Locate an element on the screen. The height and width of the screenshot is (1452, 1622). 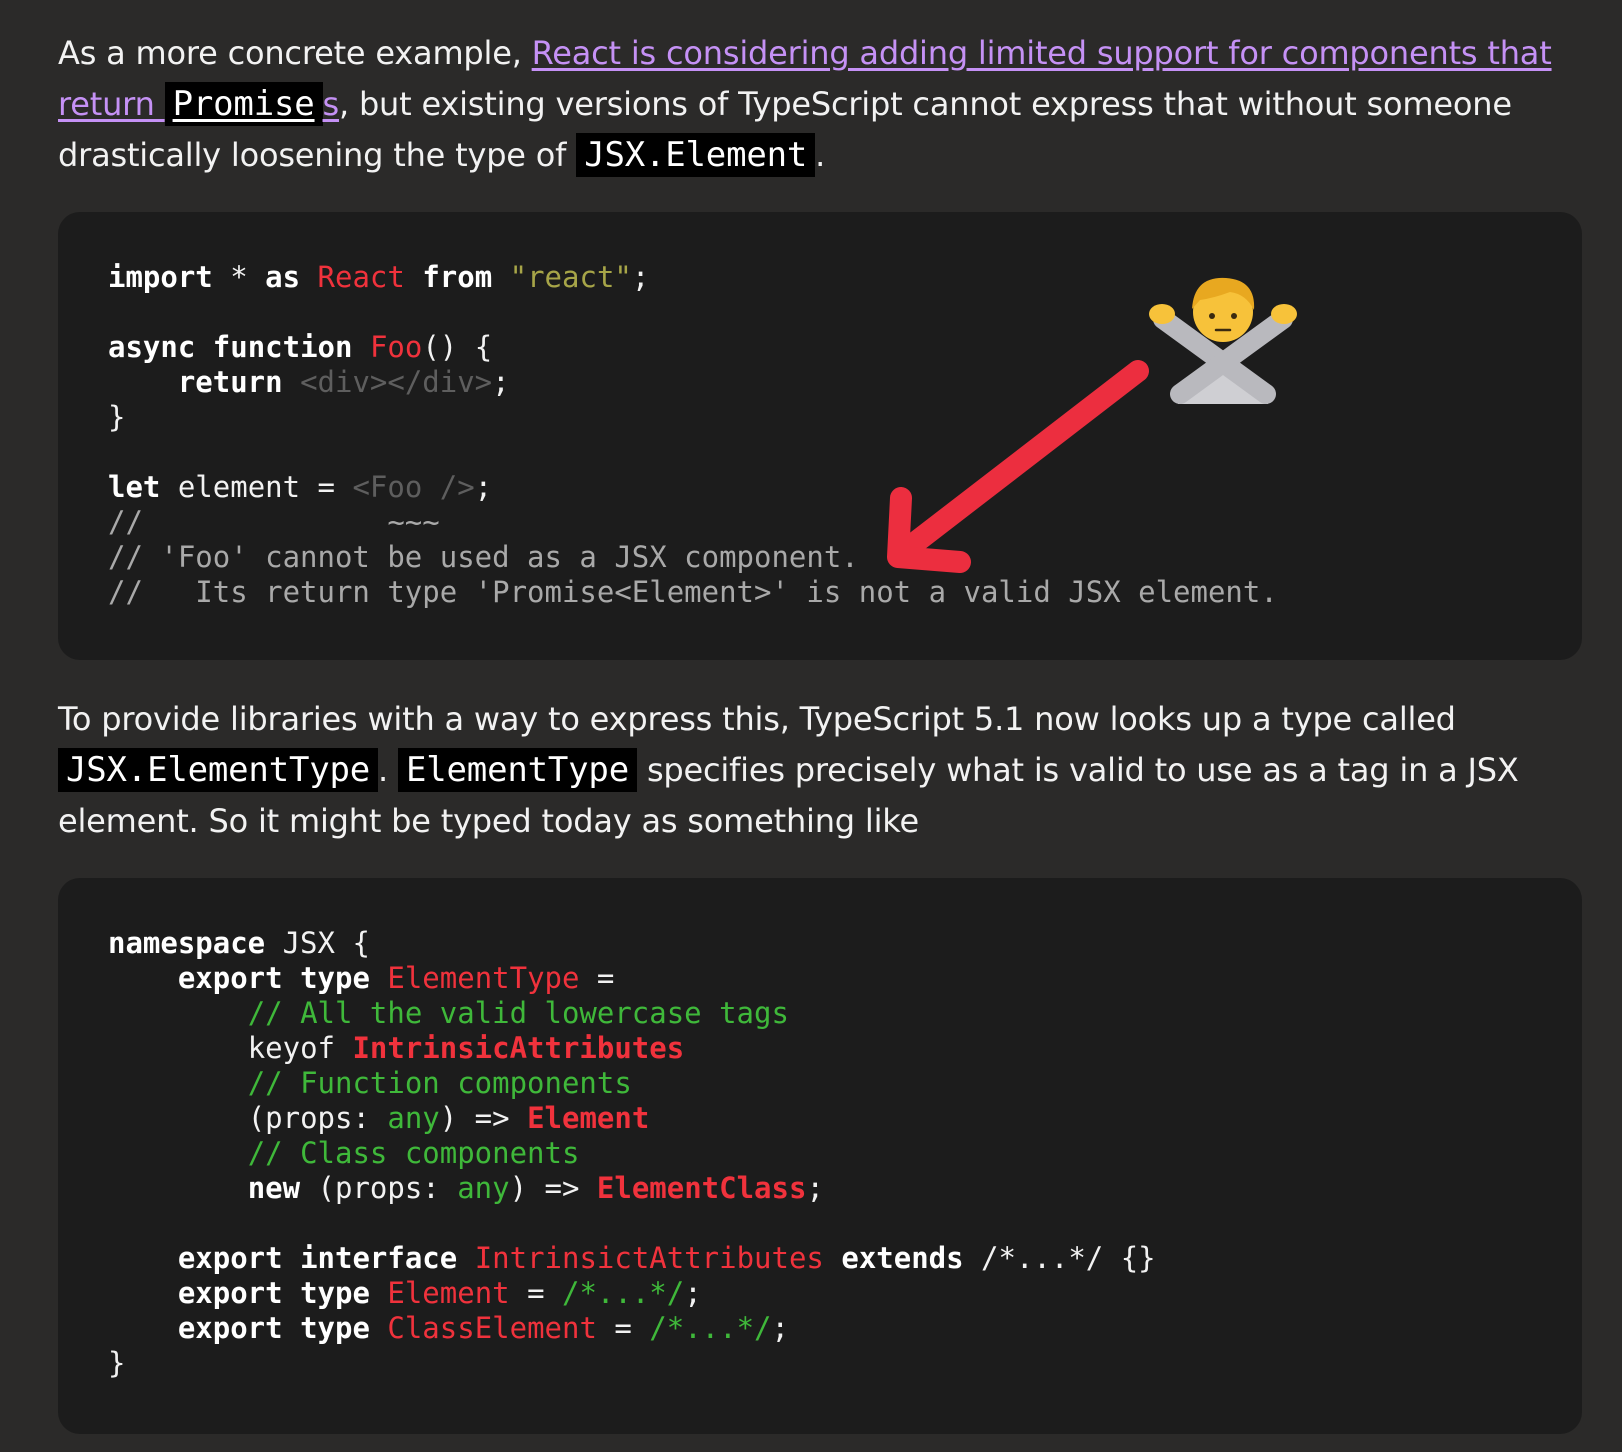
jsx-element-inline-code: JSX.Element is located at coordinates (696, 155).